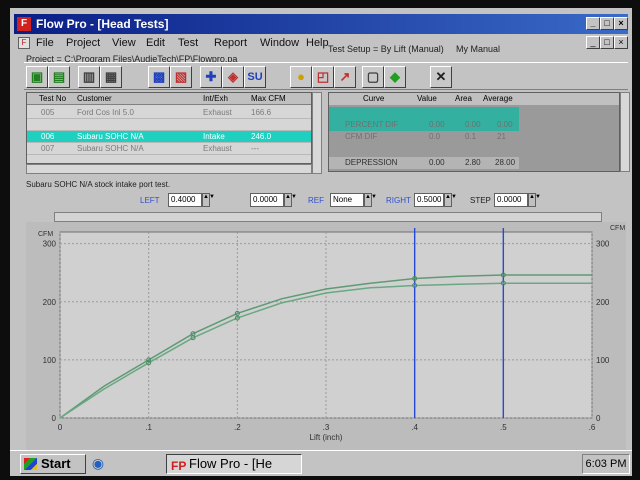  Describe the element at coordinates (317, 133) in the screenshot. I see `test-list-vscroll` at that location.